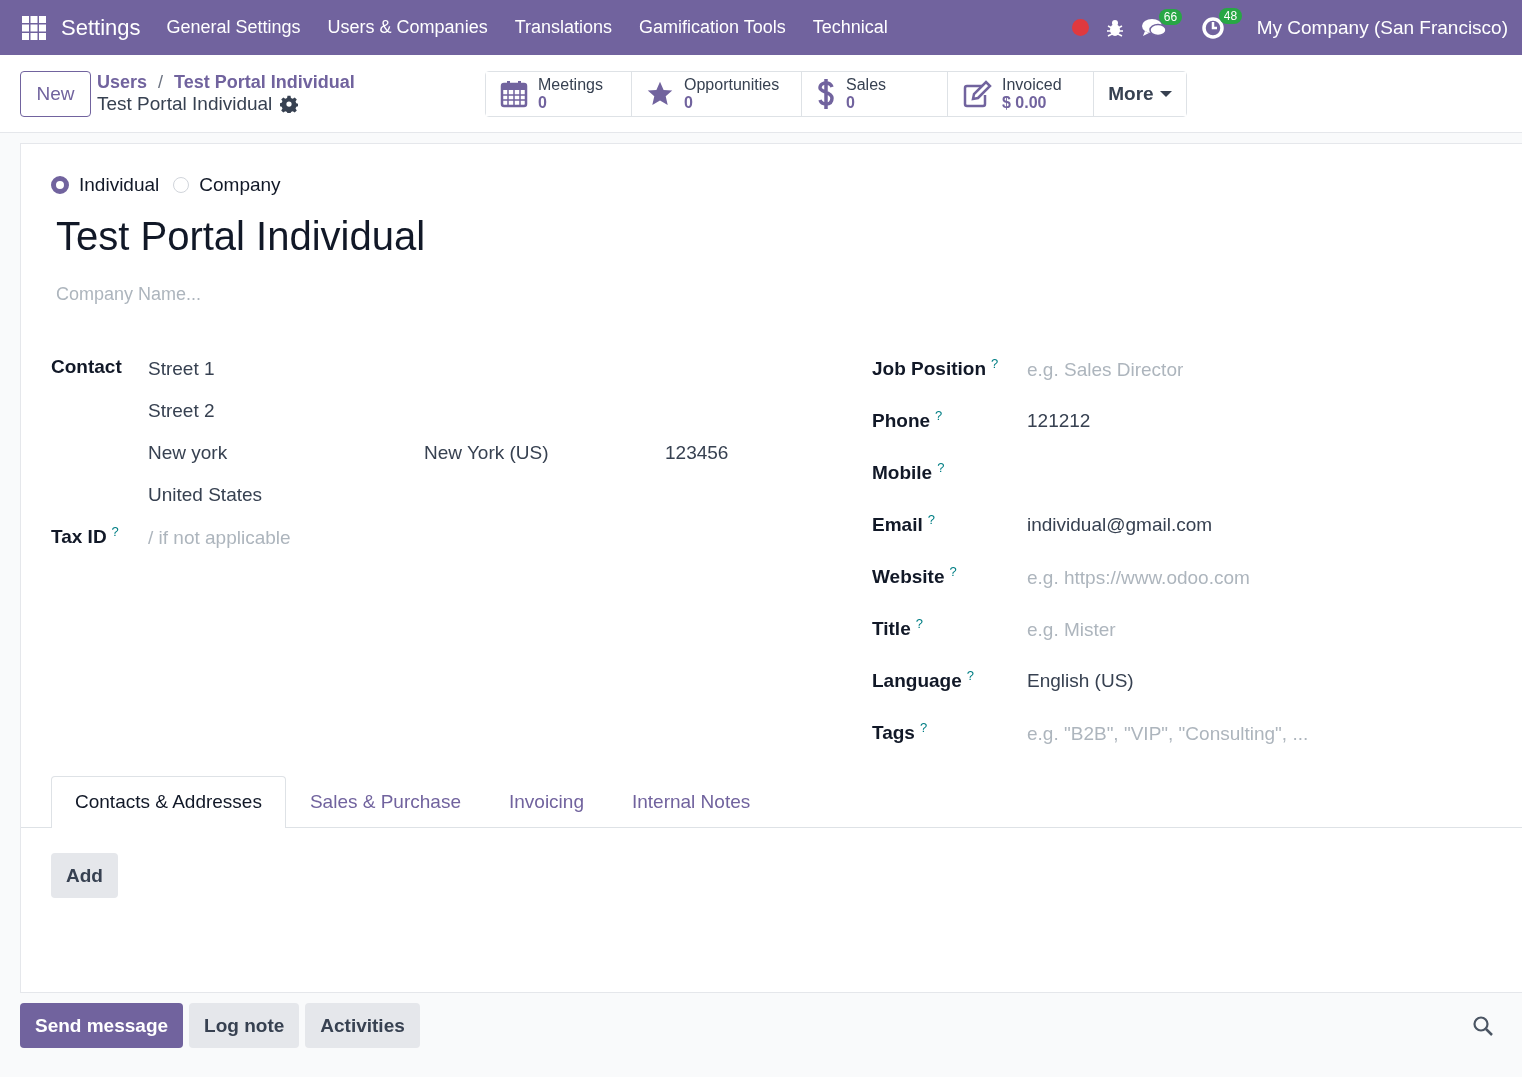 The height and width of the screenshot is (1077, 1522). Describe the element at coordinates (510, 375) in the screenshot. I see `address-field: Street 1` at that location.